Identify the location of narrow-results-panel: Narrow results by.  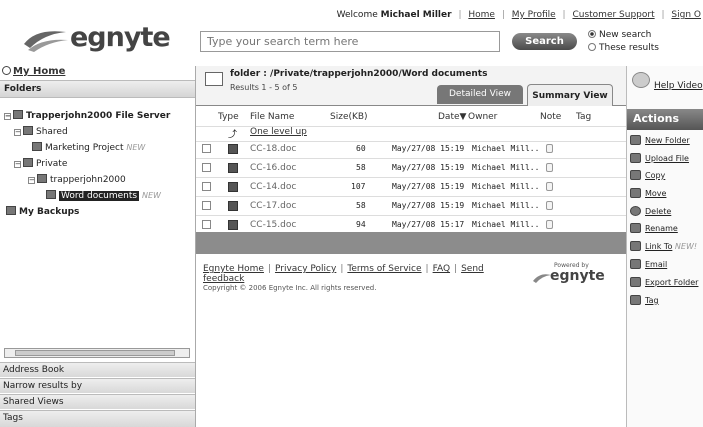
(97, 385).